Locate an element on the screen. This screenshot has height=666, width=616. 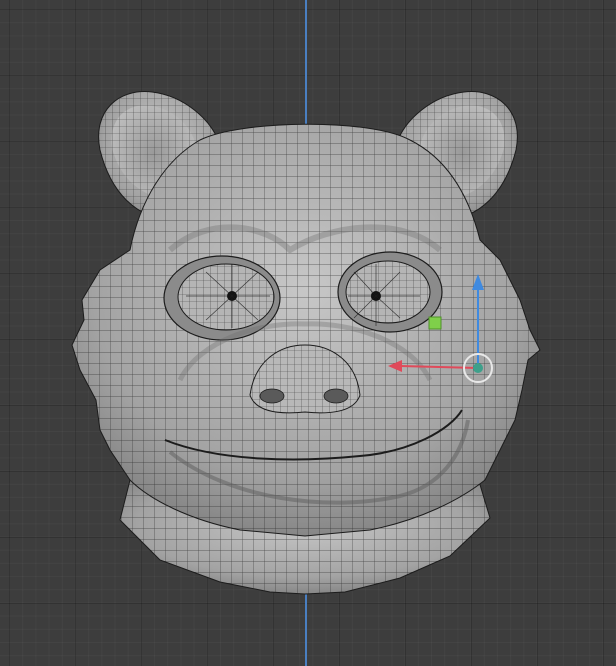
mesh-right-eye is located at coordinates (390, 292).